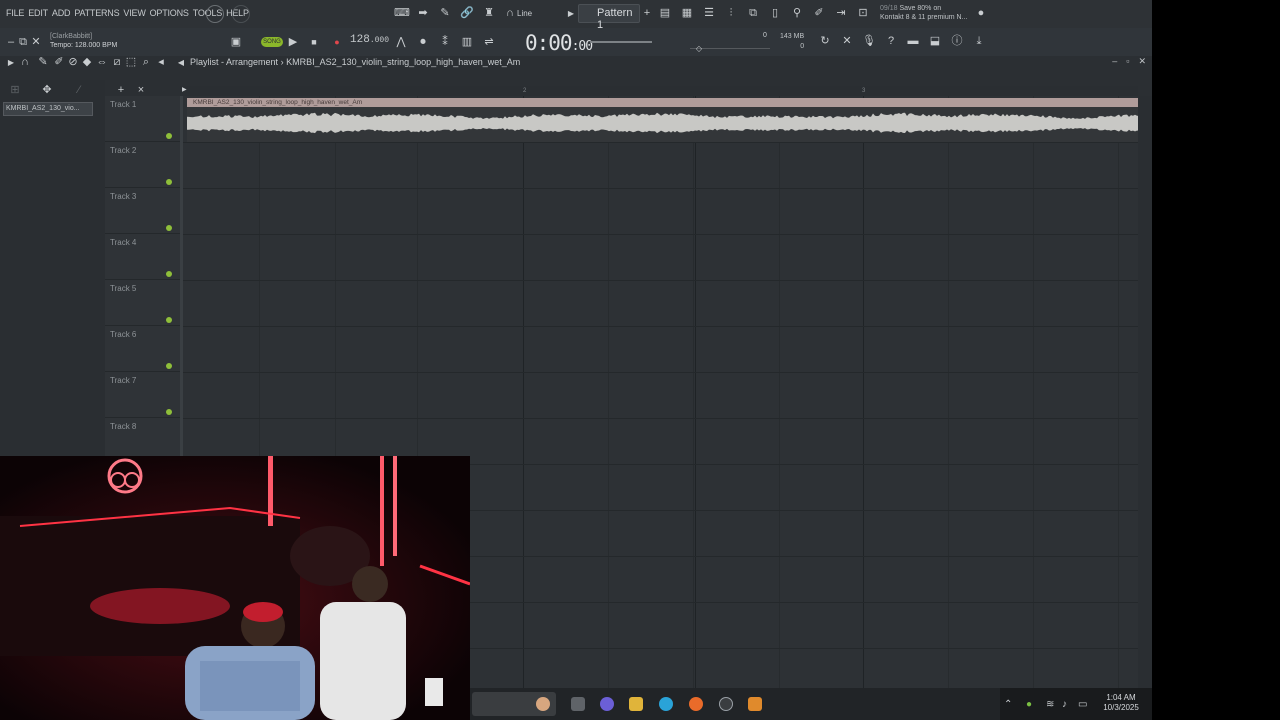  I want to click on taskbar-clock: 1:04 AM 10/3/2025, so click(1121, 703).